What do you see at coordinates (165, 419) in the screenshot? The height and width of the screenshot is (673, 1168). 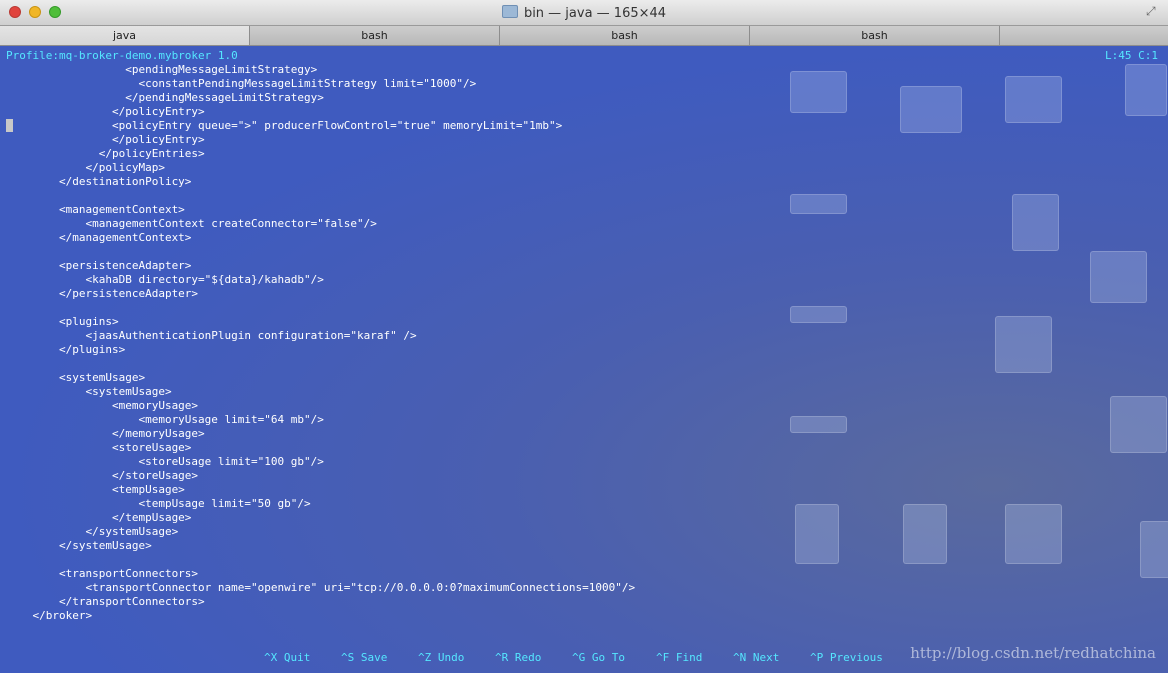 I see `code-line: <memoryUsage limit="64 mb"/>` at bounding box center [165, 419].